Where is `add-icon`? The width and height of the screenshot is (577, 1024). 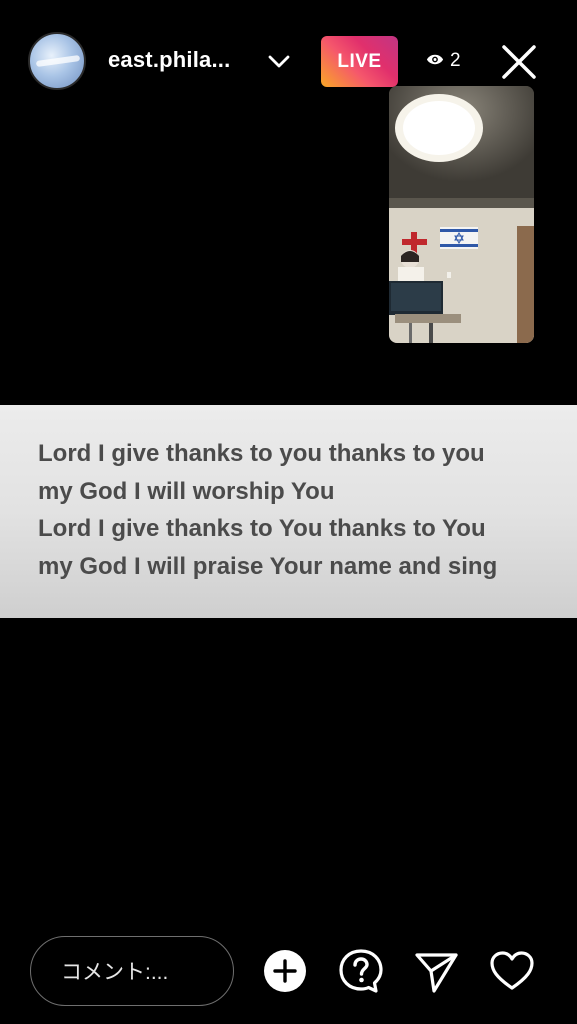
add-icon is located at coordinates (285, 971).